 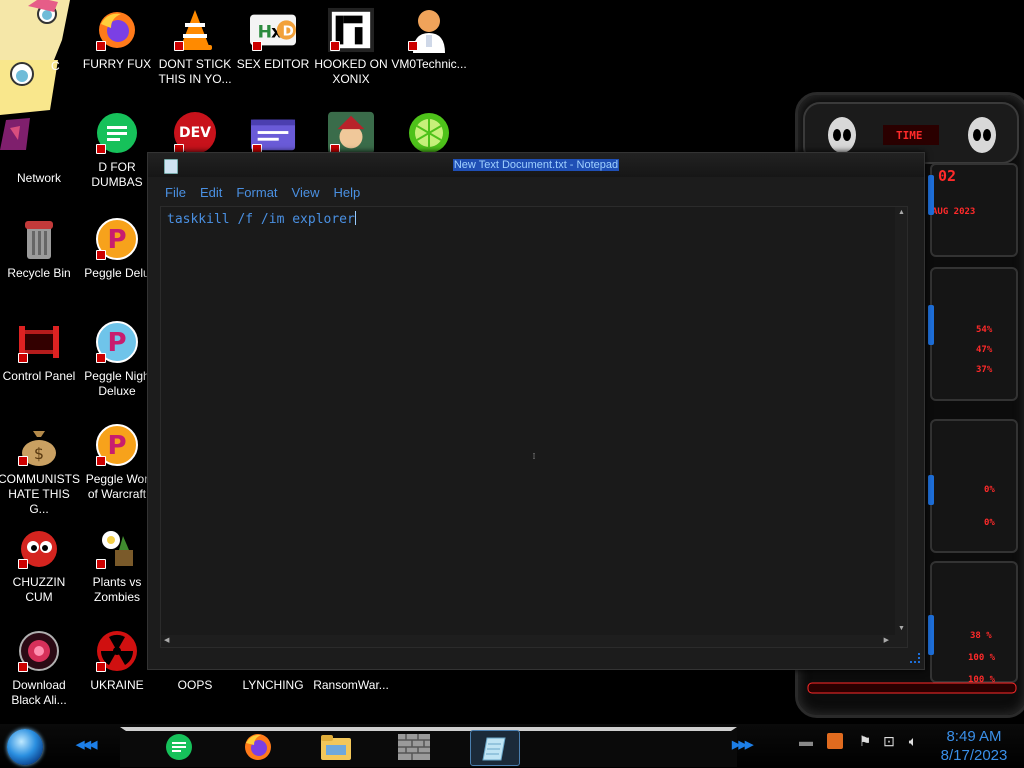 I want to click on resize-grip-icon, so click(x=915, y=658).